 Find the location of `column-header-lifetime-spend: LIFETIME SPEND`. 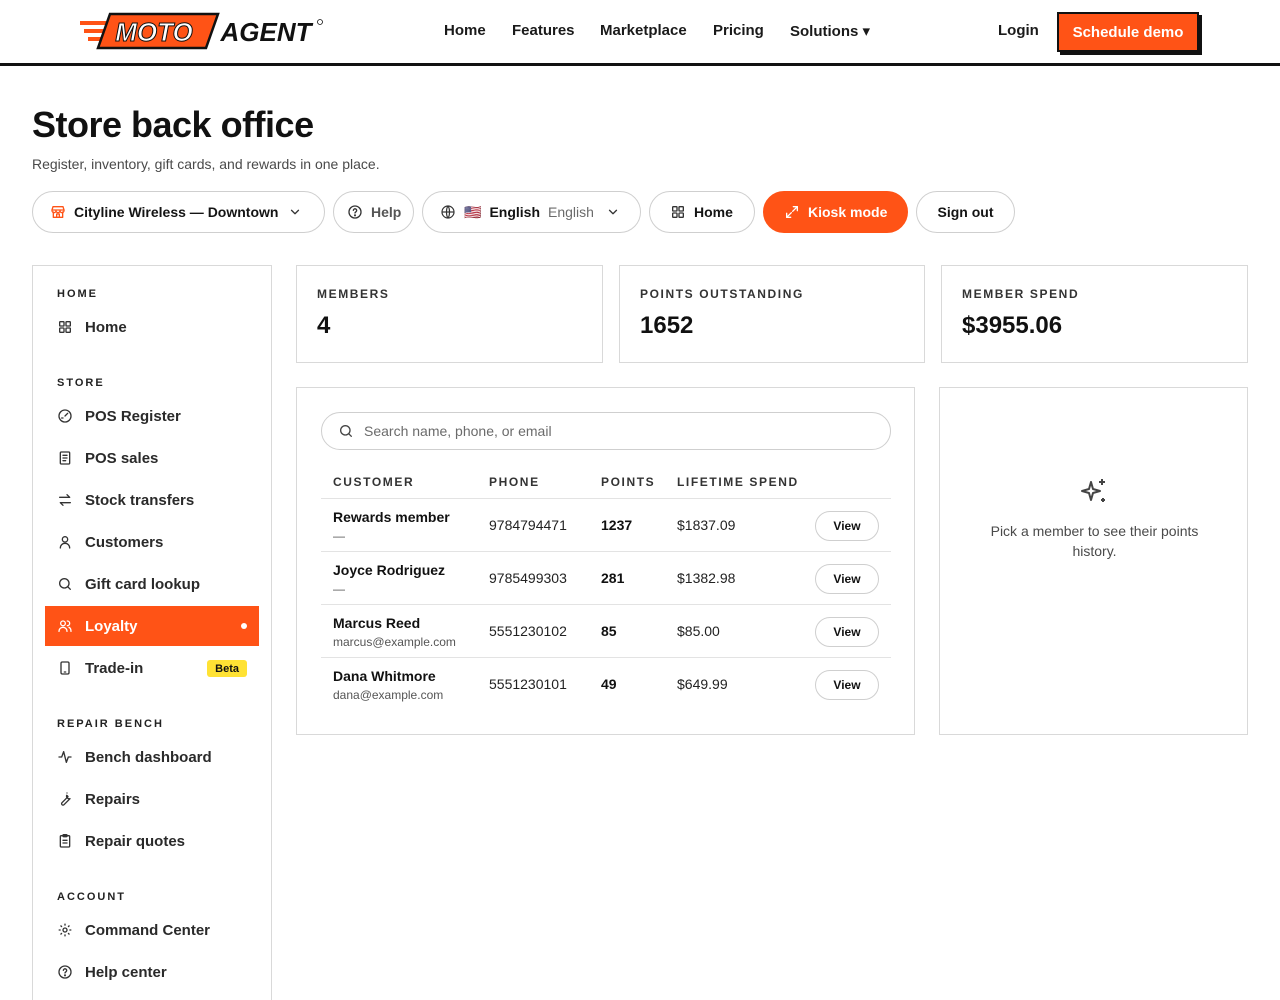

column-header-lifetime-spend: LIFETIME SPEND is located at coordinates (738, 482).